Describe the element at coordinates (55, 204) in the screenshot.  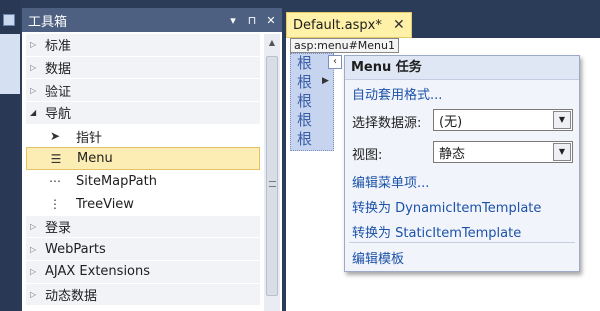
I see `treeview-icon: ⋮` at that location.